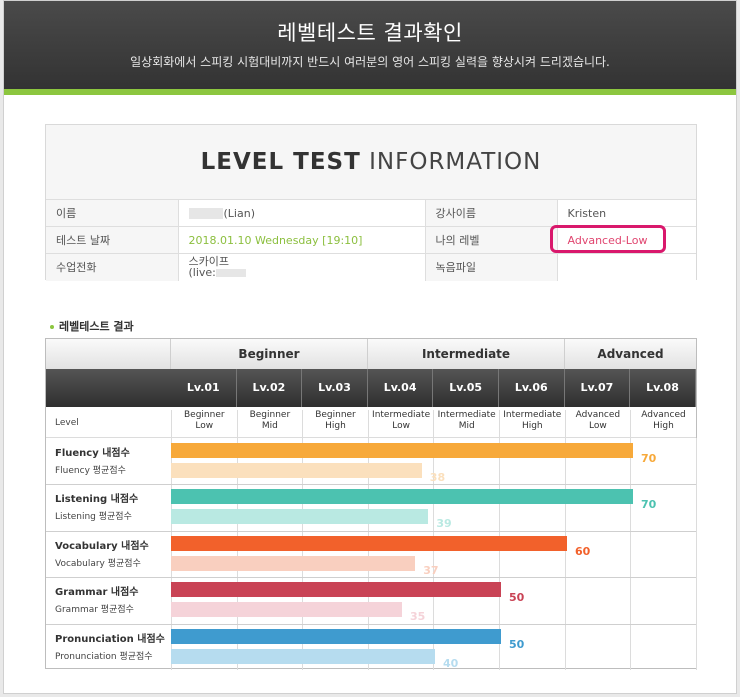 This screenshot has width=740, height=697. Describe the element at coordinates (269, 424) in the screenshot. I see `level-name-cell: Beginner Mid` at that location.